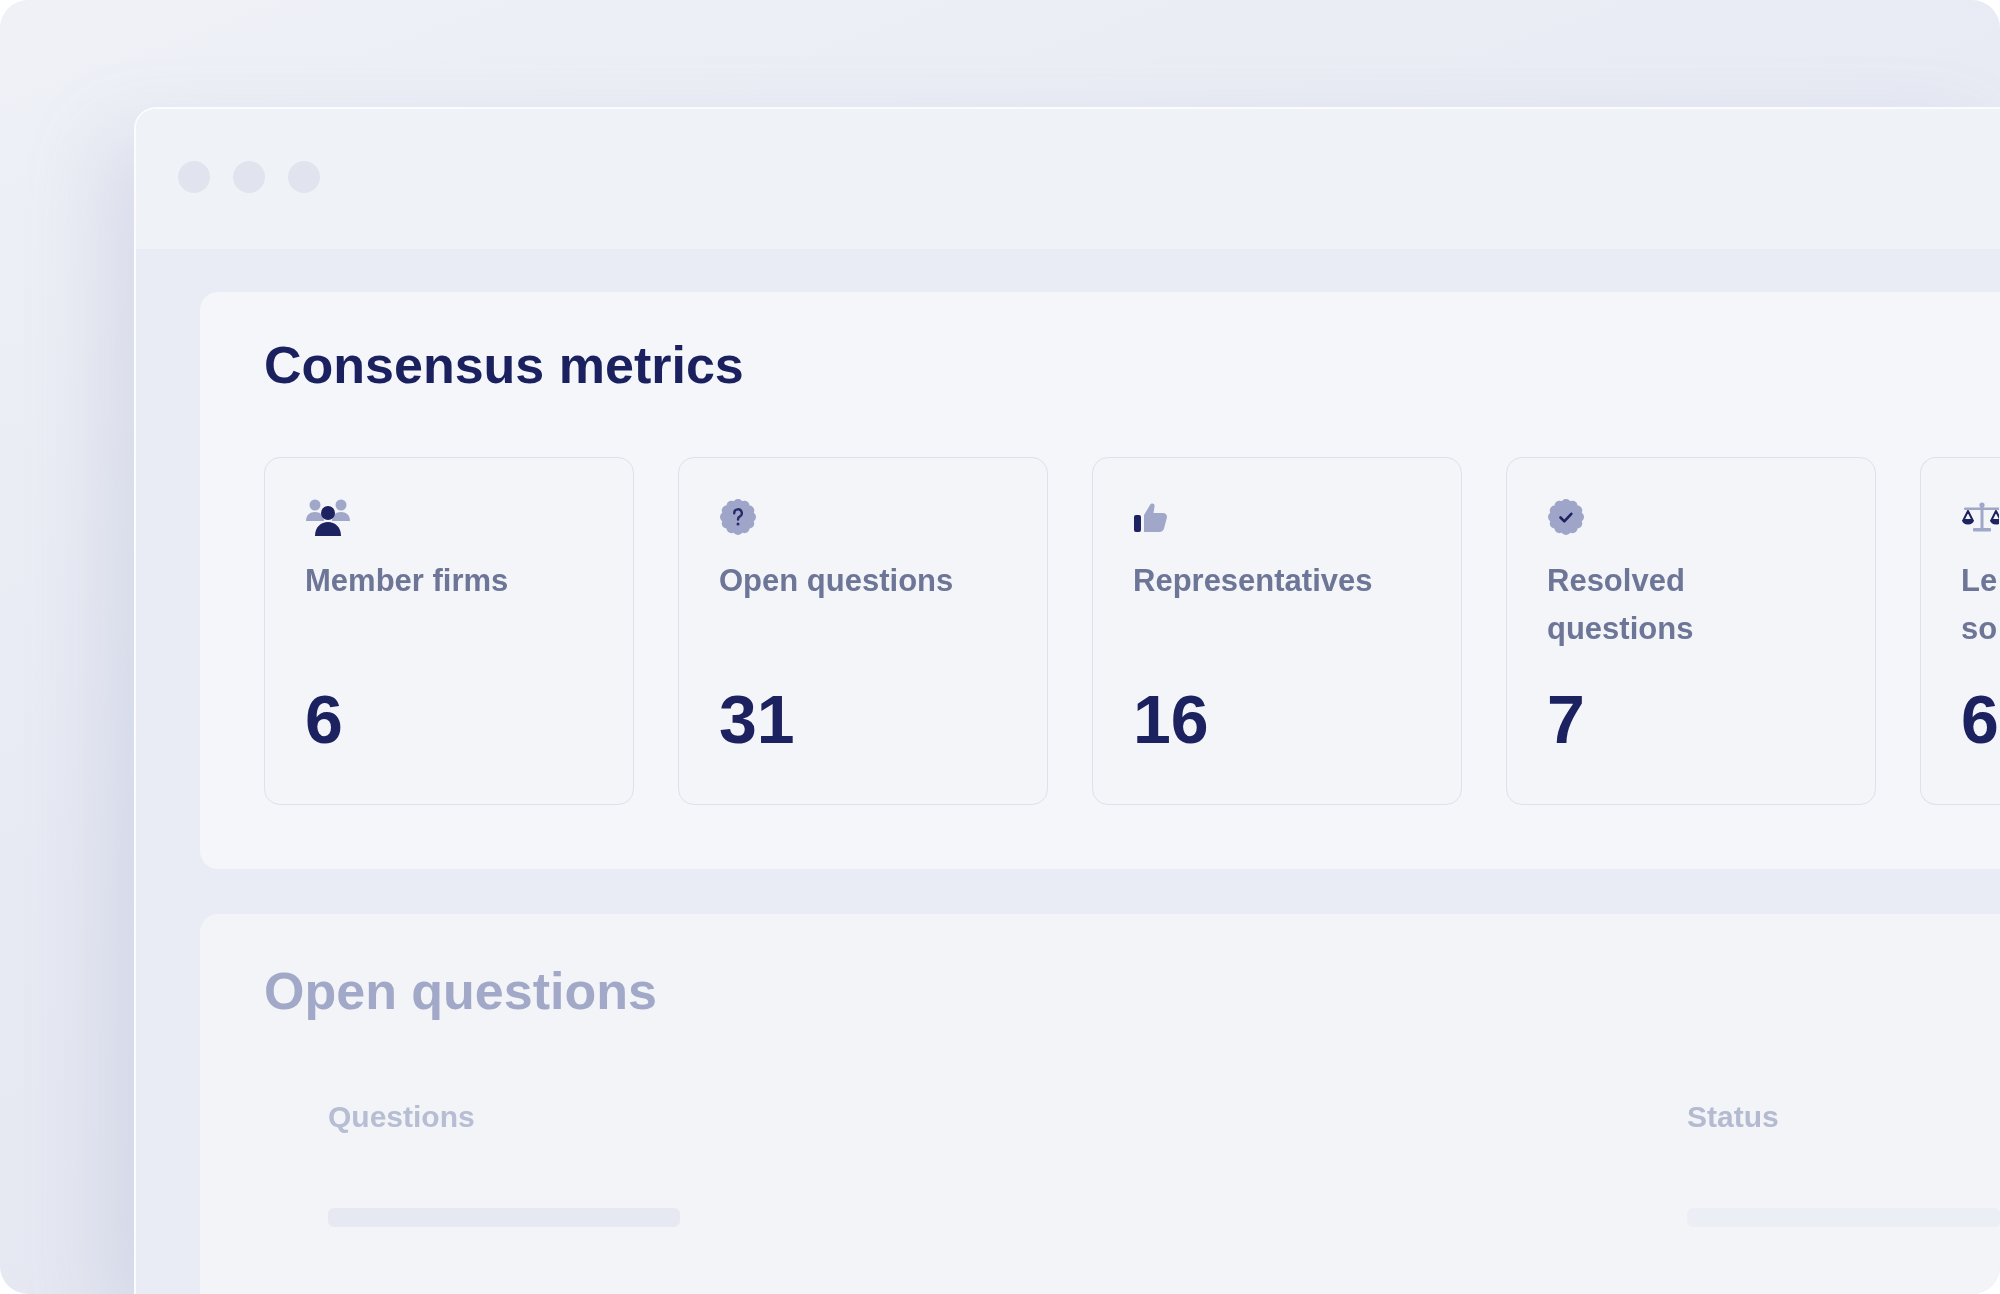  Describe the element at coordinates (1566, 517) in the screenshot. I see `check-badge-icon` at that location.